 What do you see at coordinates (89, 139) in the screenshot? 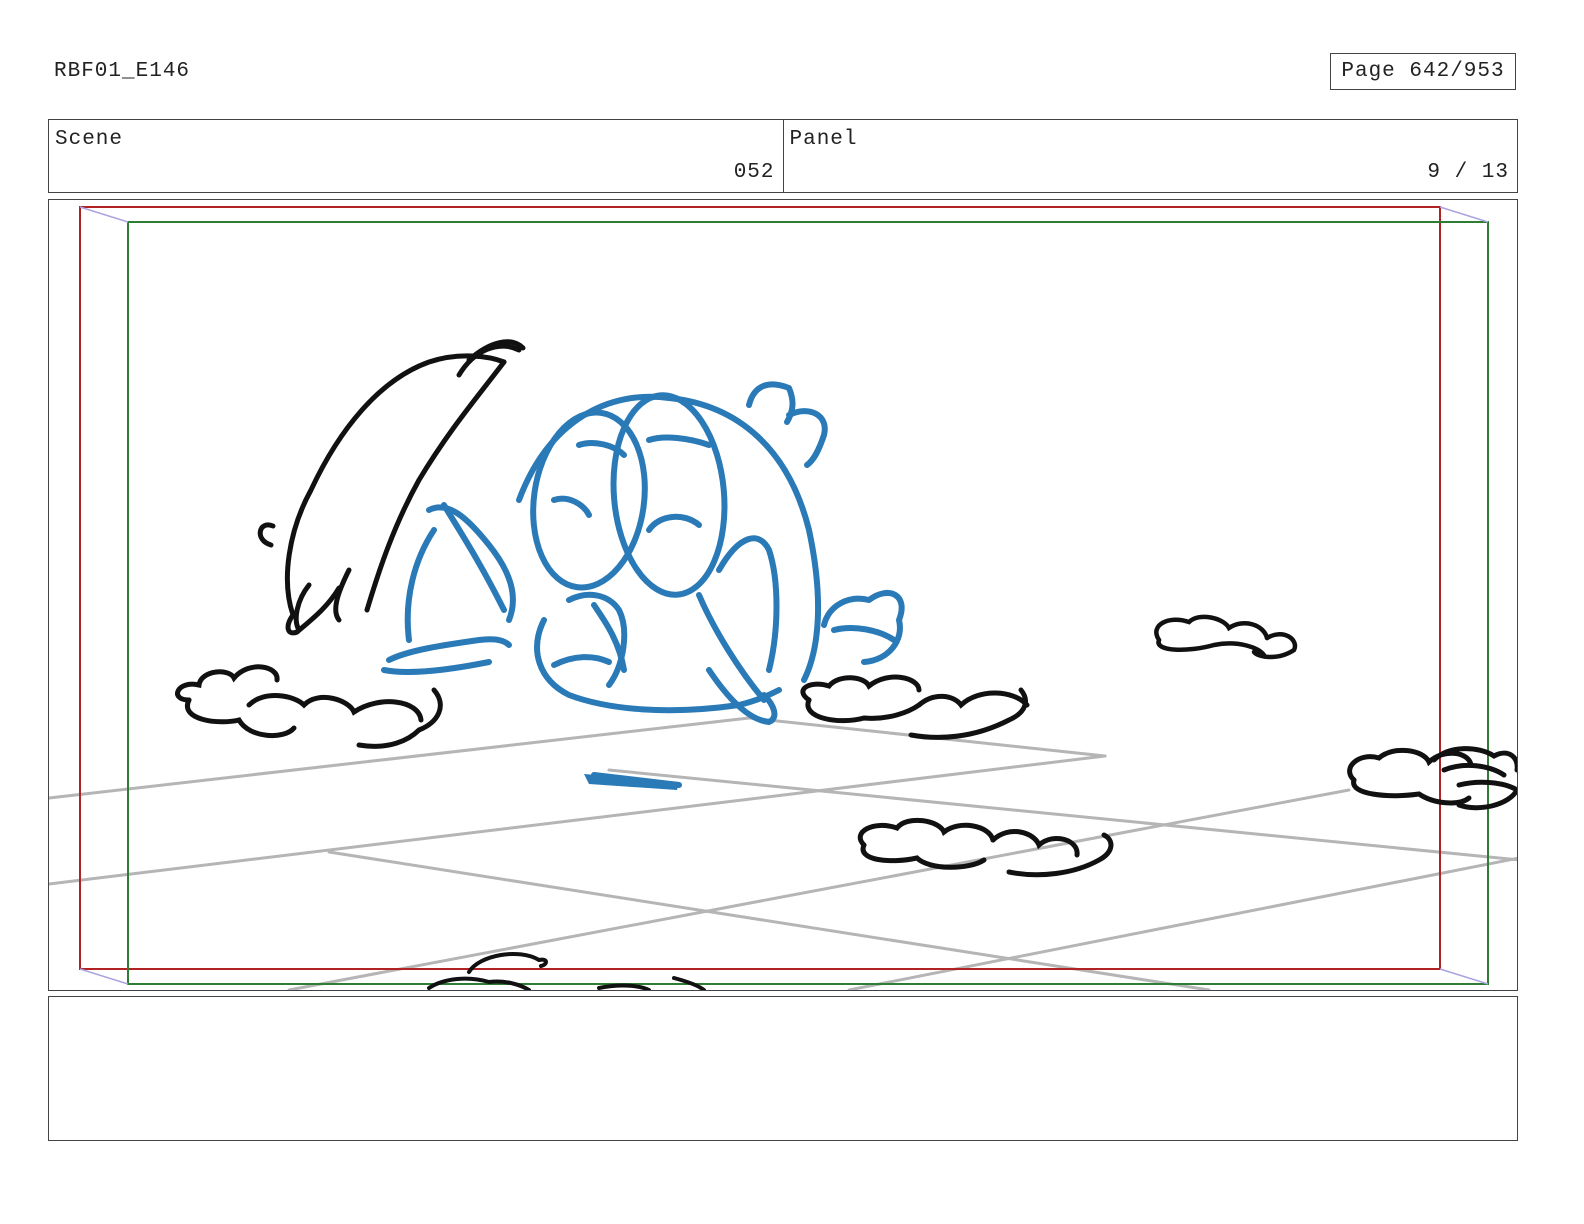
I see `scene-label: Scene` at bounding box center [89, 139].